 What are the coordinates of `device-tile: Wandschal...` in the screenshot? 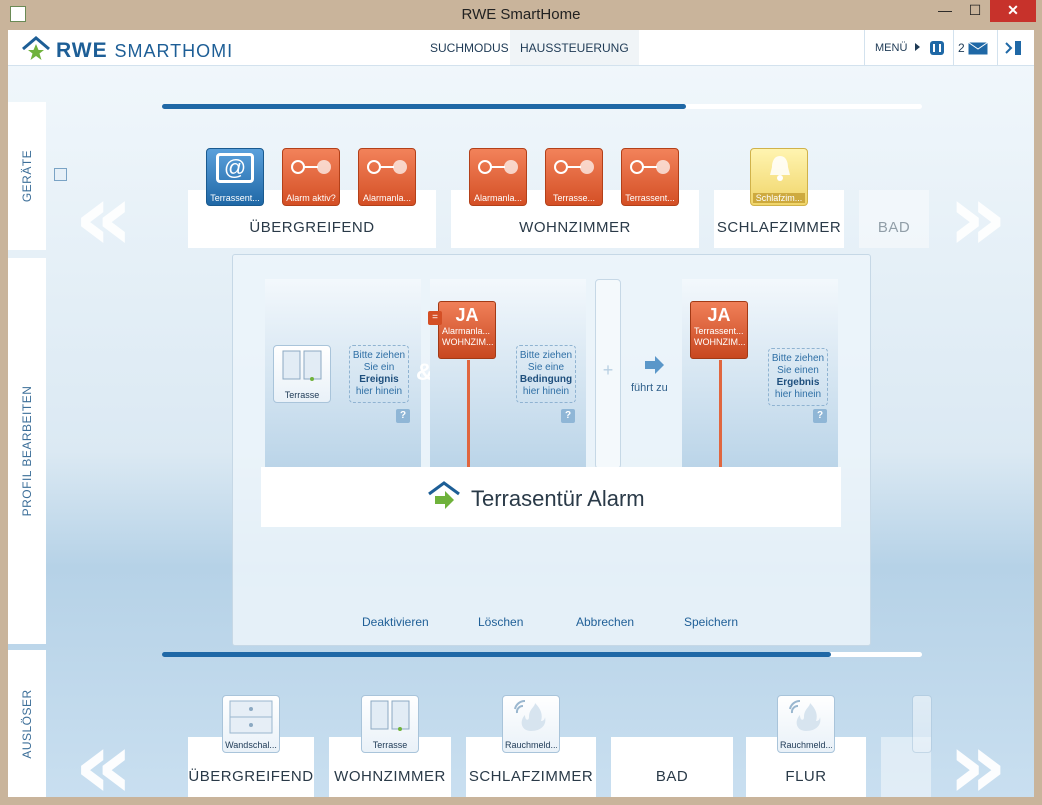 It's located at (251, 724).